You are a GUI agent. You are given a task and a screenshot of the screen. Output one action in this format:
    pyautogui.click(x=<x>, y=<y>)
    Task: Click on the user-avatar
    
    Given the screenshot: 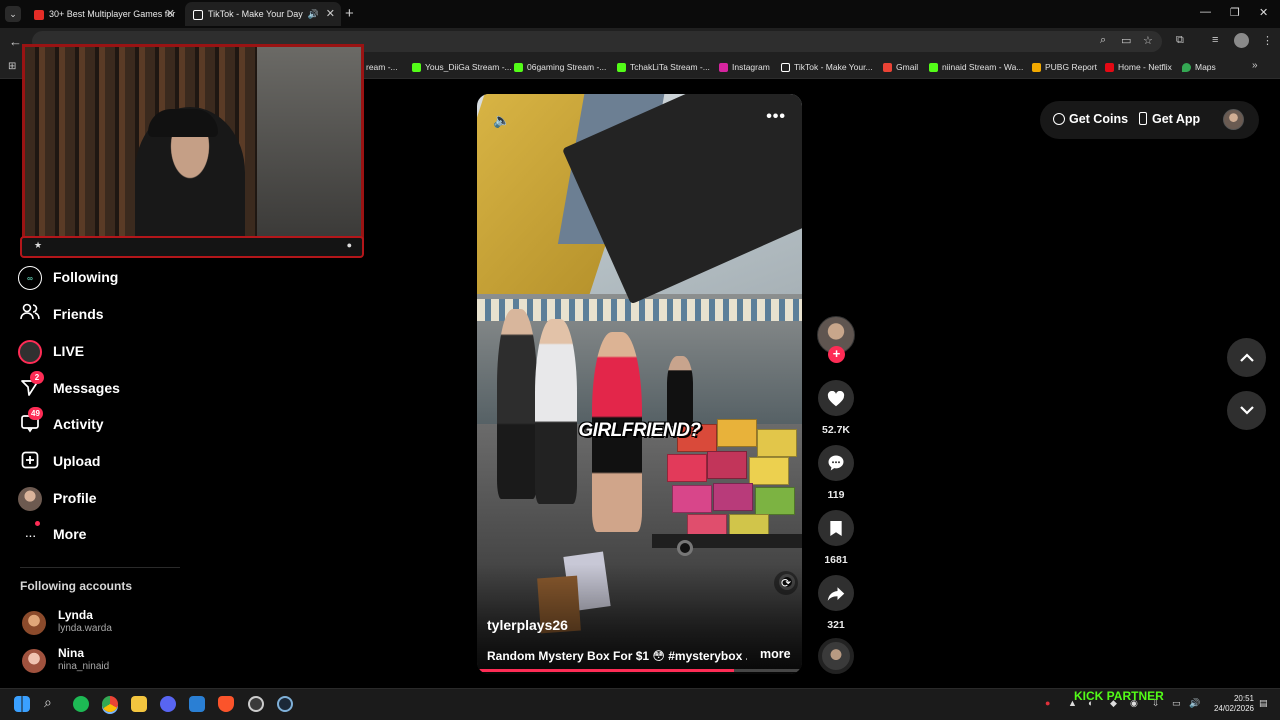 What is the action you would take?
    pyautogui.click(x=1233, y=119)
    